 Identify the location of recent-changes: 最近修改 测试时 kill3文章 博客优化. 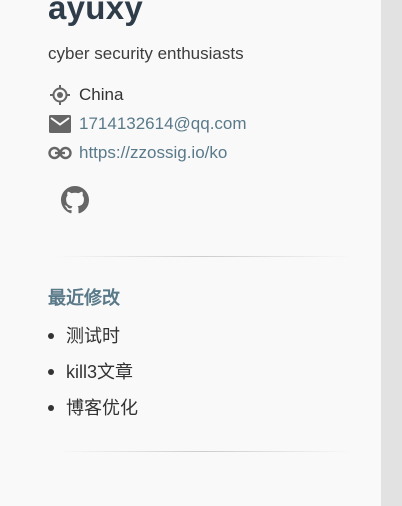
(93, 356).